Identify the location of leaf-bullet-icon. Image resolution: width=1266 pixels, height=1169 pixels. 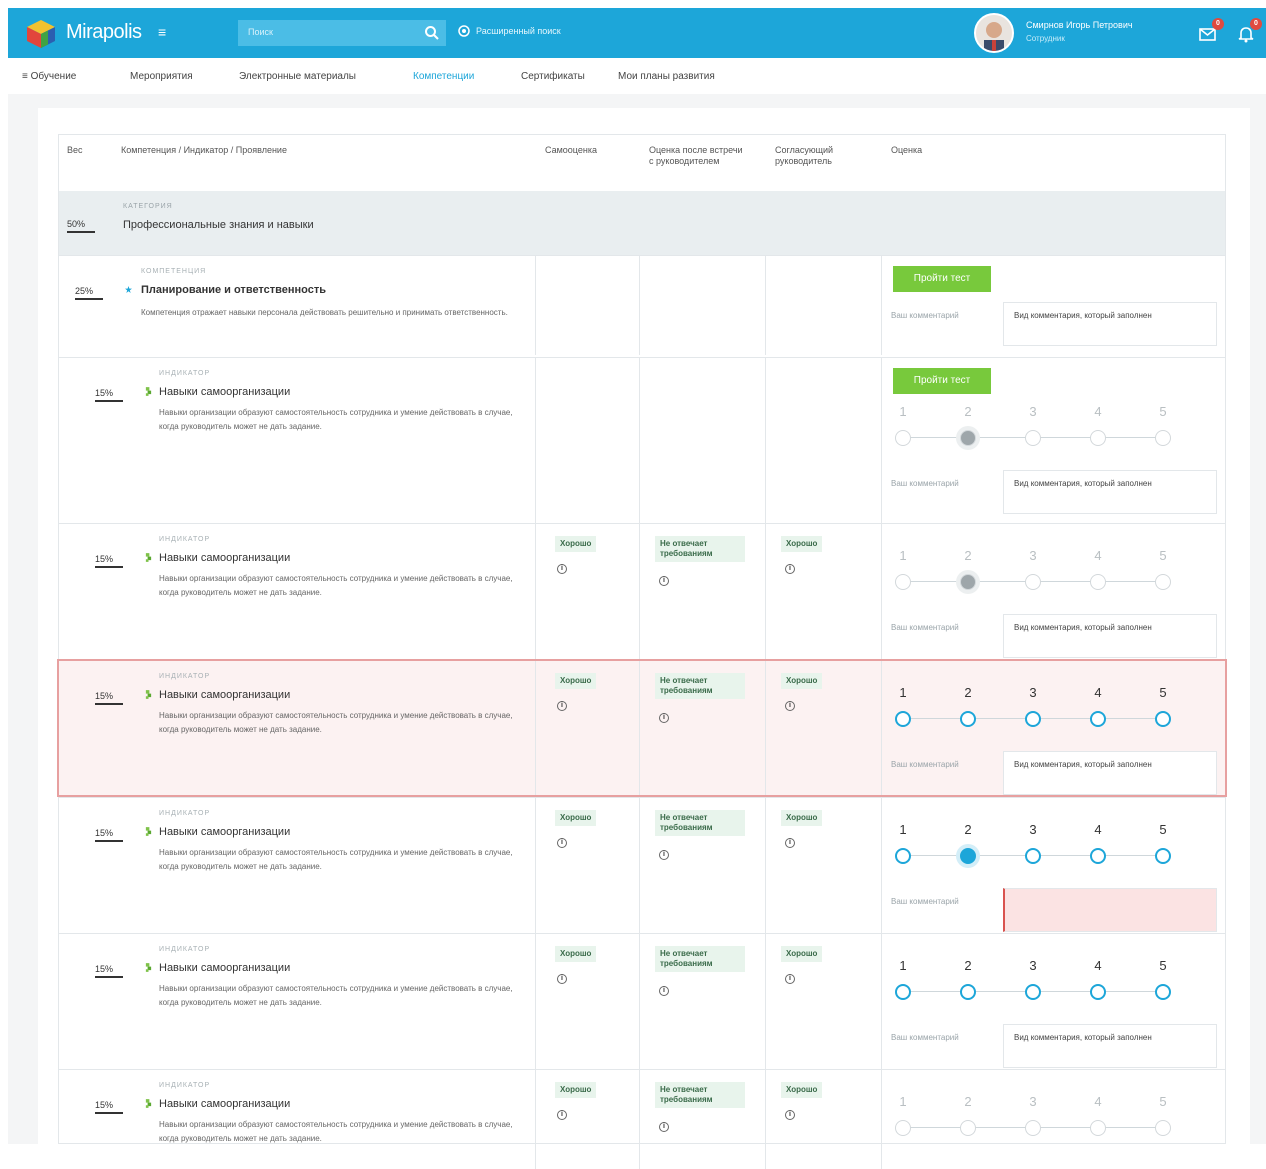
(148, 831).